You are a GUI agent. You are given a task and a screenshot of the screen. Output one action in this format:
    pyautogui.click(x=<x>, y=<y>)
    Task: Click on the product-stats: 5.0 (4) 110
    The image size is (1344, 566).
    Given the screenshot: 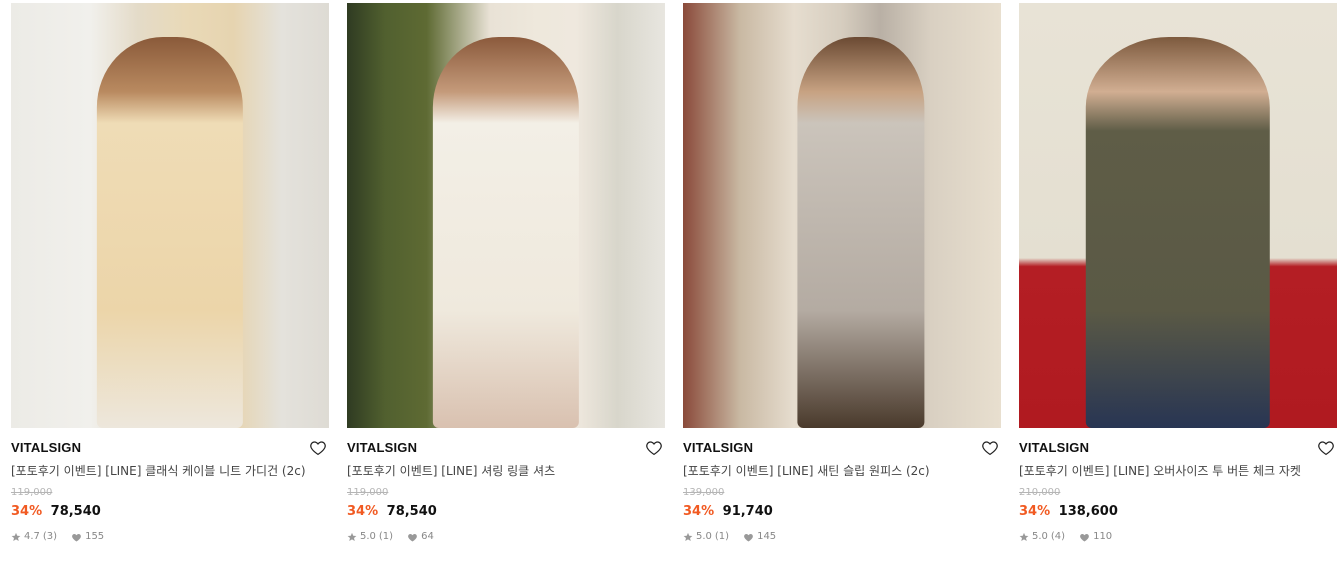 What is the action you would take?
    pyautogui.click(x=1178, y=537)
    